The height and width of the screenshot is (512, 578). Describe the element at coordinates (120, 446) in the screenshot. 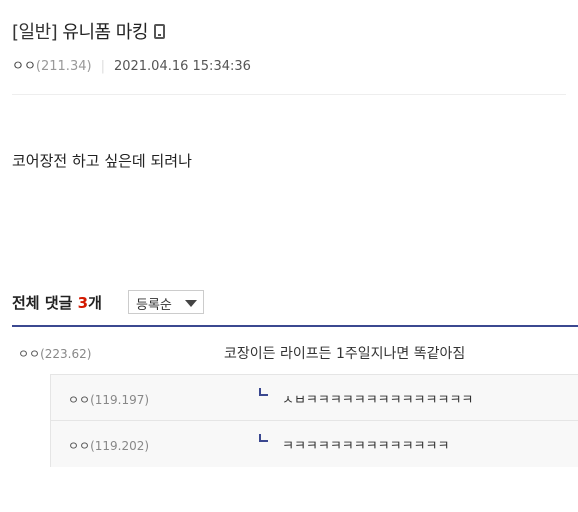

I see `reply-ip: (119.202)` at that location.